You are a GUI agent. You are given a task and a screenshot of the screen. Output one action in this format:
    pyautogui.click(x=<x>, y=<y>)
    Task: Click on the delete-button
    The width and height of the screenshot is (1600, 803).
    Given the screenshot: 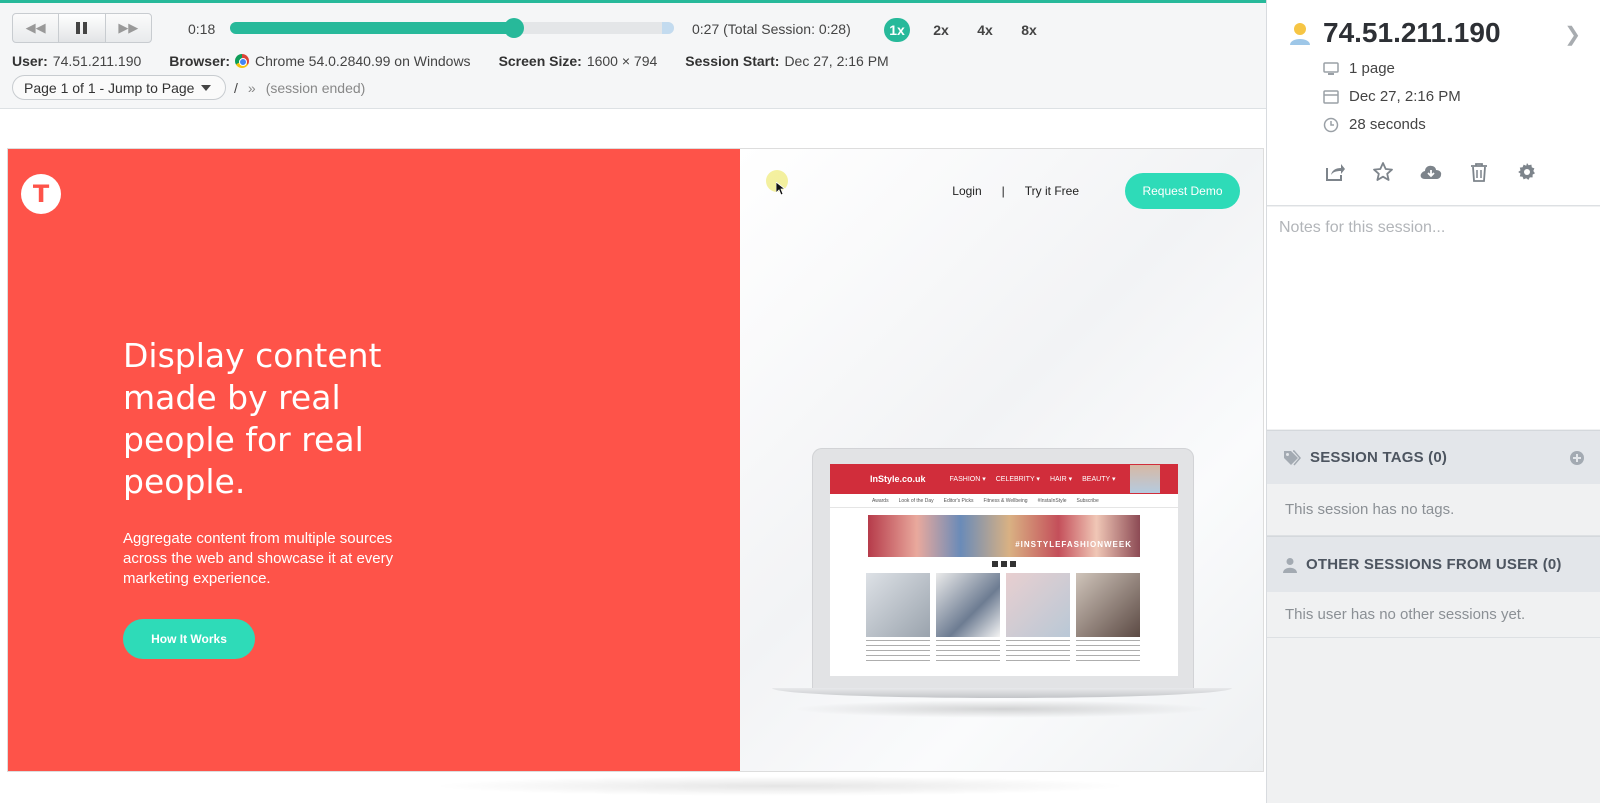 What is the action you would take?
    pyautogui.click(x=1479, y=172)
    